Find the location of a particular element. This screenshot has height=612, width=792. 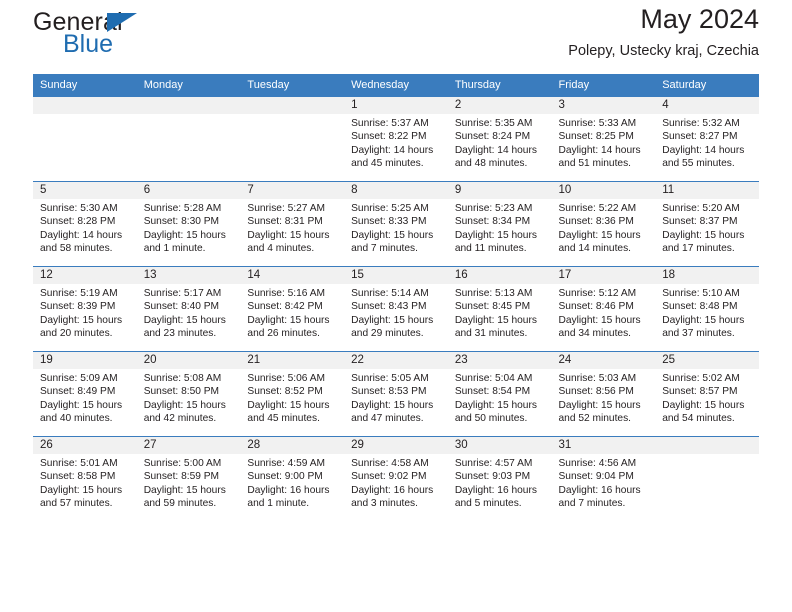

daylight-text: Daylight: 15 hours and 29 minutes. is located at coordinates (392, 326).